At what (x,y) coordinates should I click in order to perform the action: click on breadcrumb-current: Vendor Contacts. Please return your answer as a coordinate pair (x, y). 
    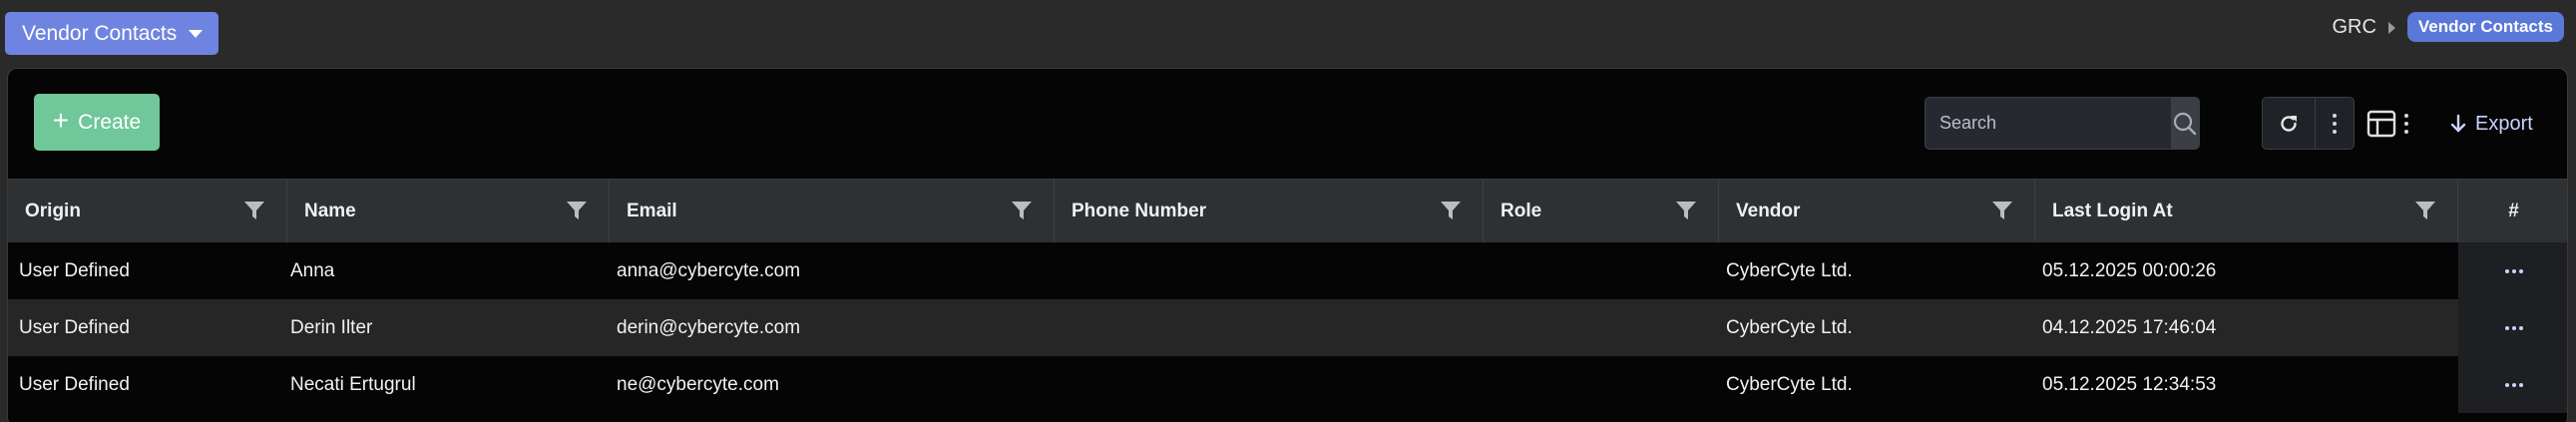
    Looking at the image, I should click on (2485, 27).